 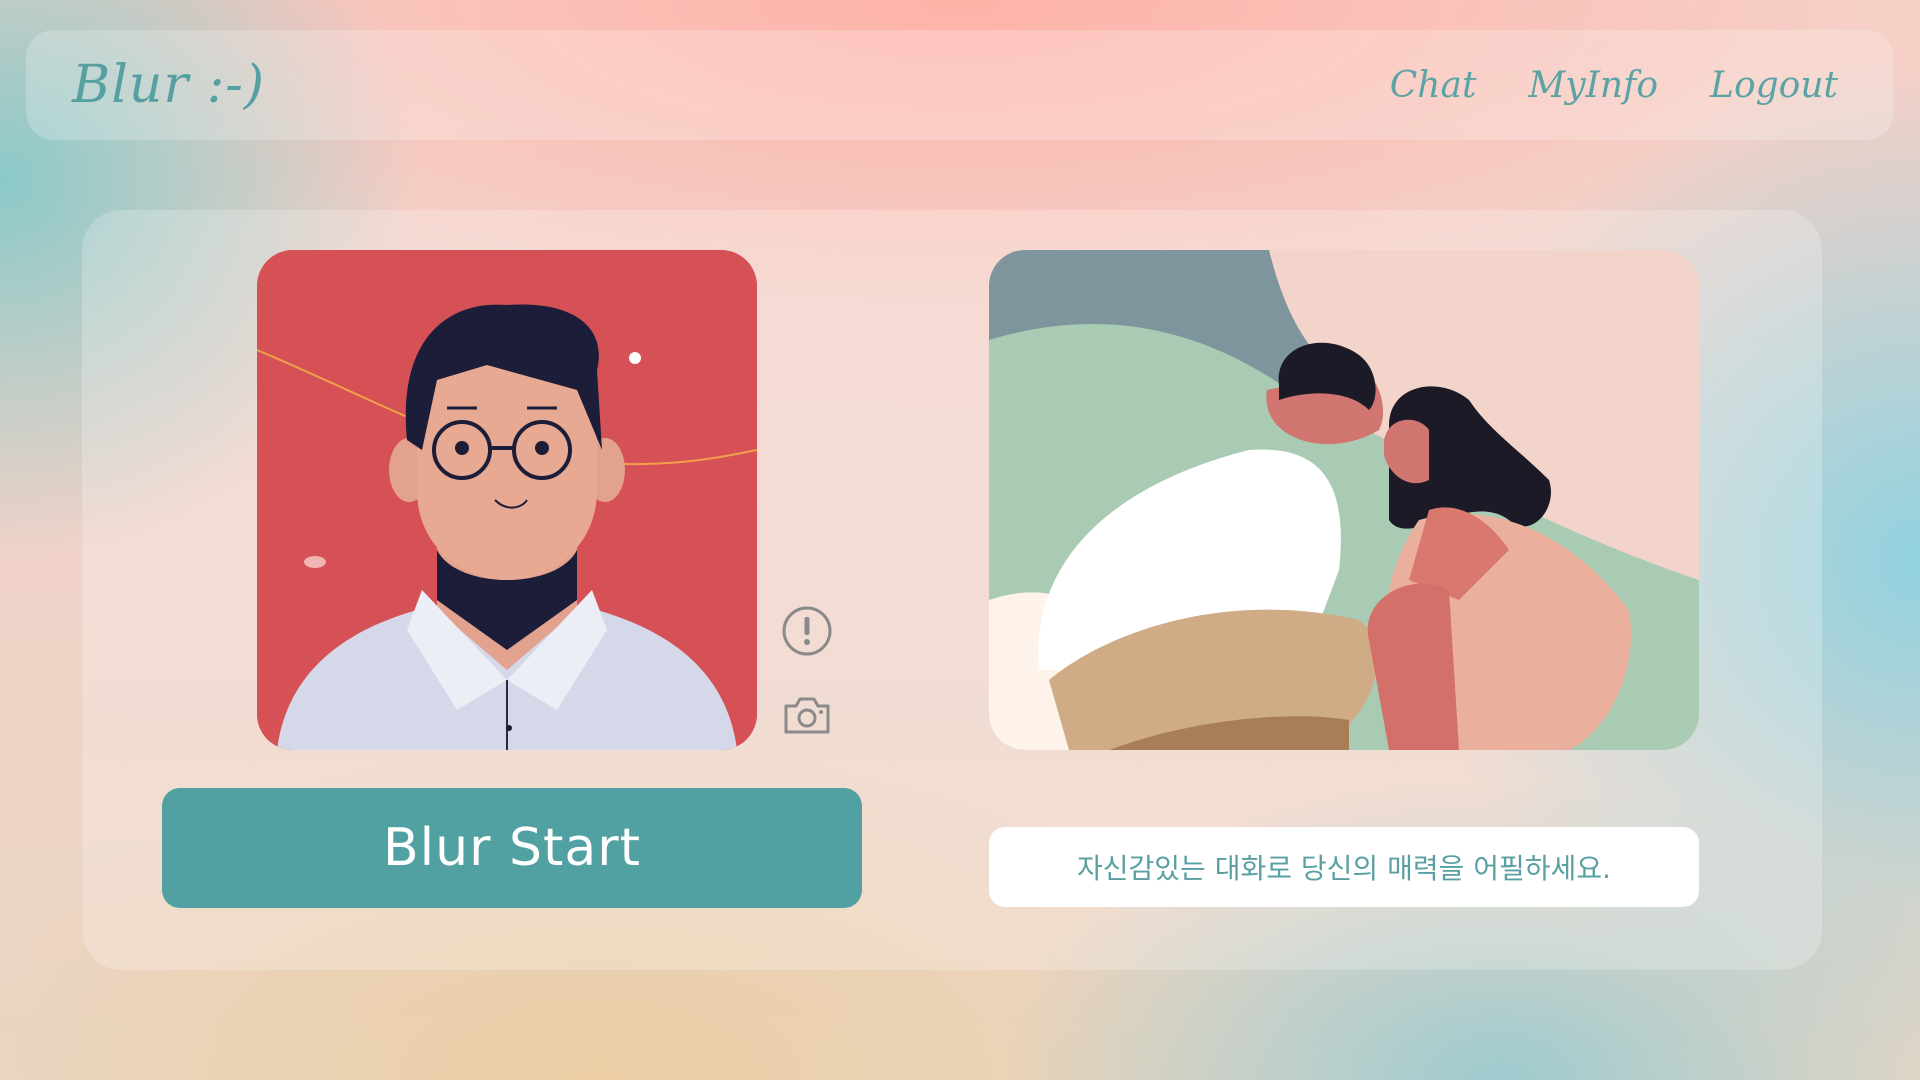 I want to click on alert-circle-icon, so click(x=807, y=631).